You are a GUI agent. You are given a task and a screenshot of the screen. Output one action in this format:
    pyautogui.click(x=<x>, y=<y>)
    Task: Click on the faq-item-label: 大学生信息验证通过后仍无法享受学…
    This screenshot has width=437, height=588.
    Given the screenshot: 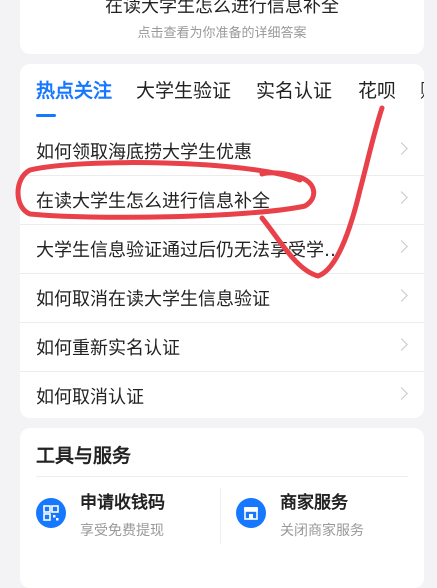 What is the action you would take?
    pyautogui.click(x=189, y=250)
    